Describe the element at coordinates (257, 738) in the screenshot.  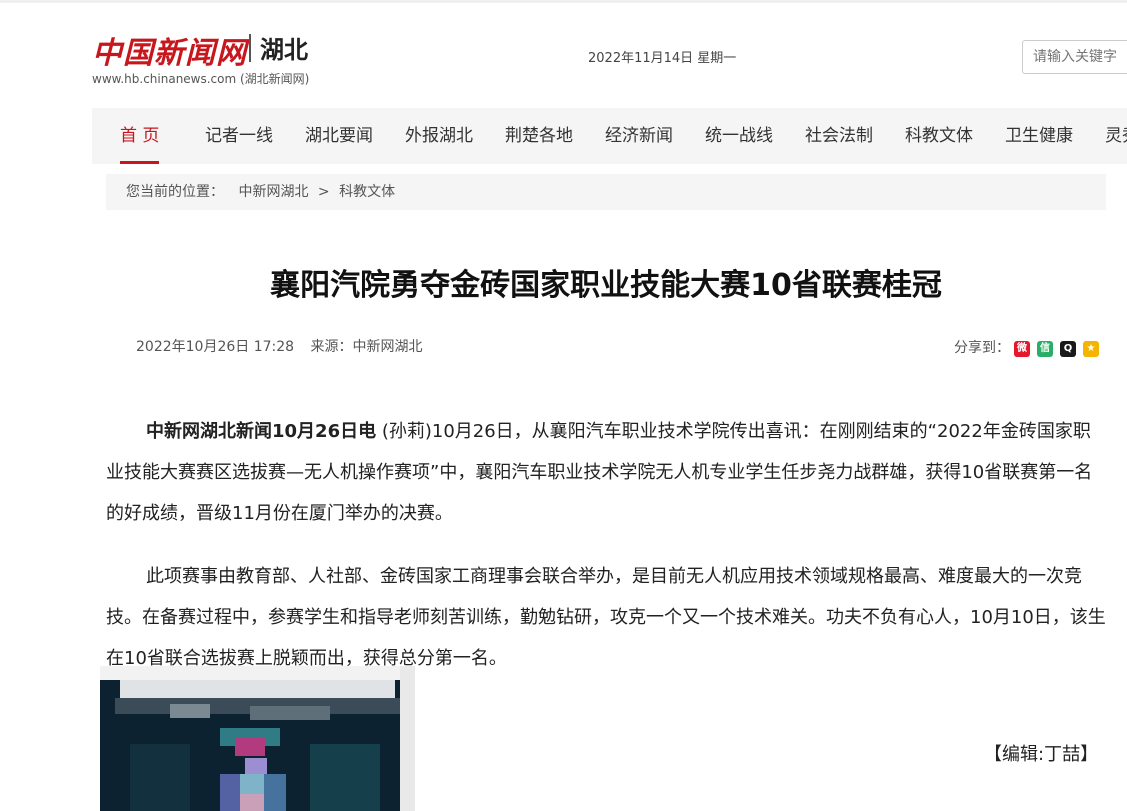
I see `article-photo` at that location.